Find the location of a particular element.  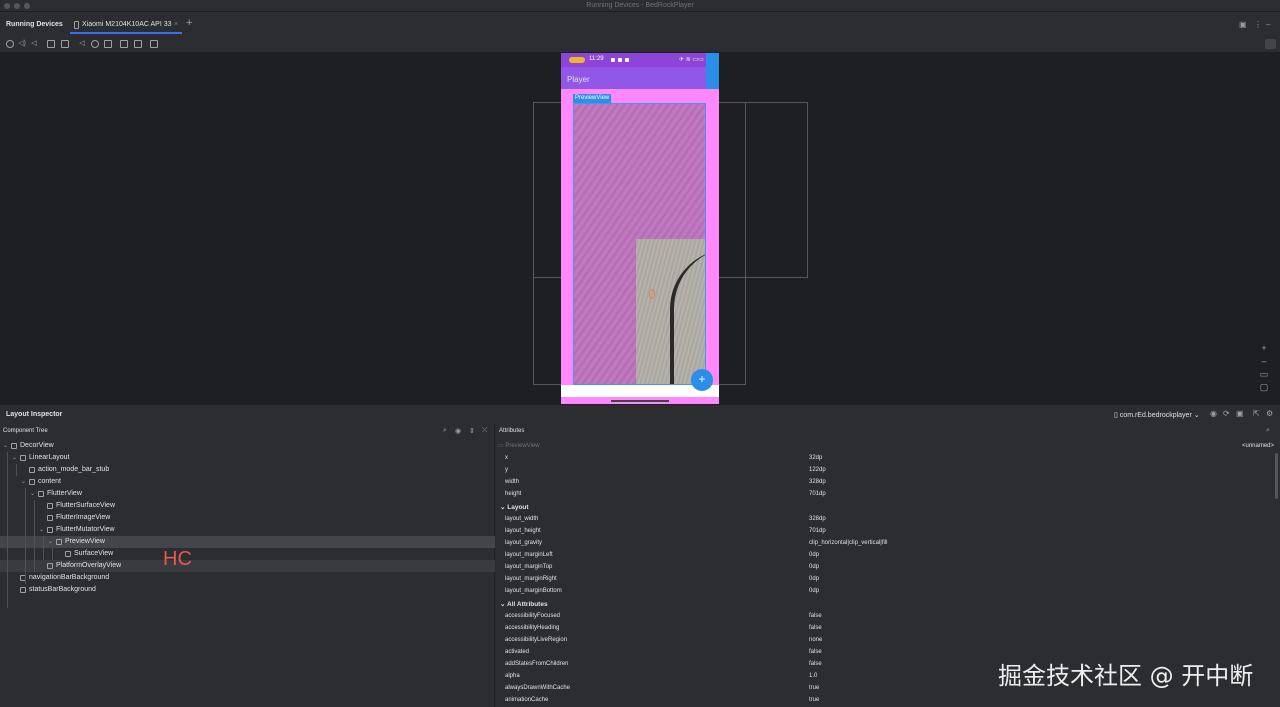

fab-add-button: + is located at coordinates (702, 380).